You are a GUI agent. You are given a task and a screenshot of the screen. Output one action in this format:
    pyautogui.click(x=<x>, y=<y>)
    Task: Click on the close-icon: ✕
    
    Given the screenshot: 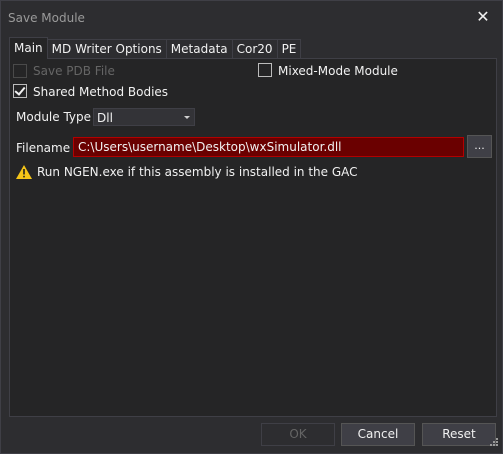 What is the action you would take?
    pyautogui.click(x=483, y=16)
    